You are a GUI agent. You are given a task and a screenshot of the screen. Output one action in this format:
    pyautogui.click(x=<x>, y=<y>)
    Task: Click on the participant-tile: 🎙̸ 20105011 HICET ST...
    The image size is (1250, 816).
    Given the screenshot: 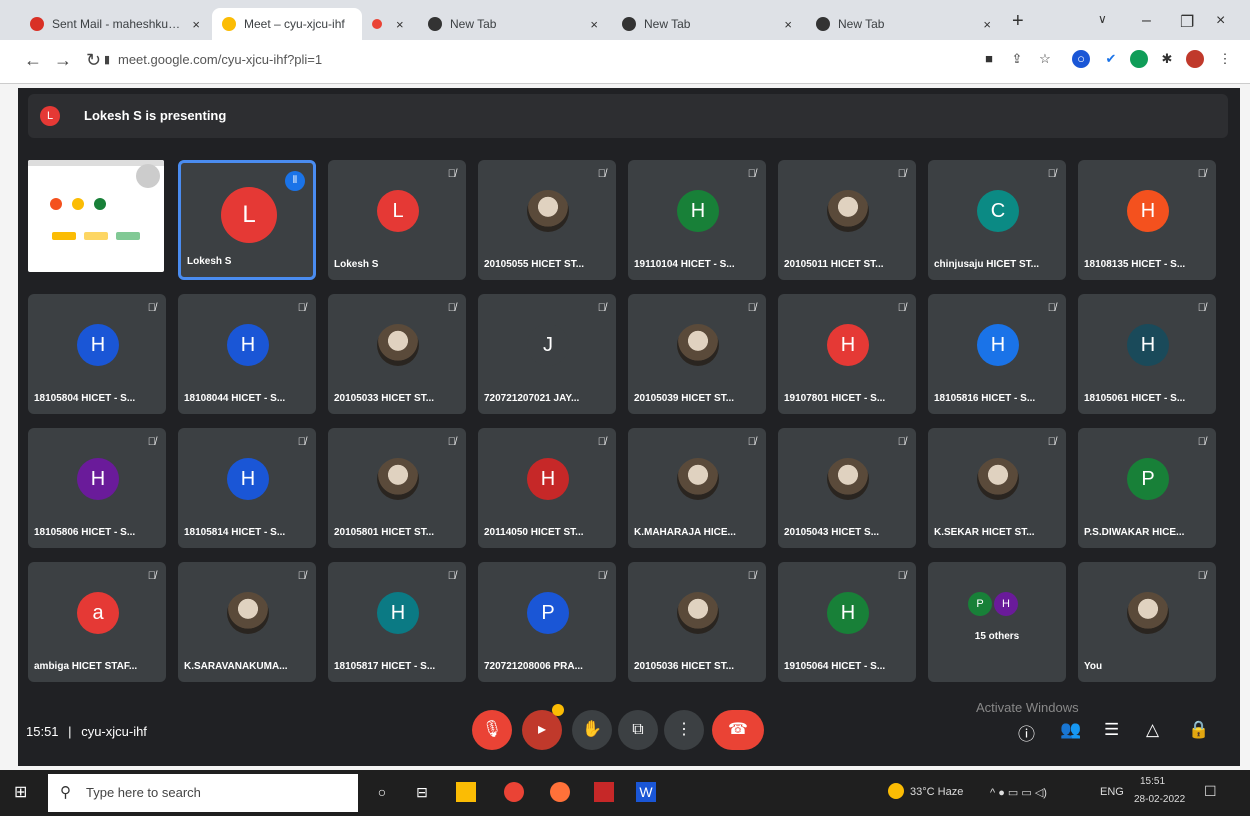 What is the action you would take?
    pyautogui.click(x=847, y=220)
    